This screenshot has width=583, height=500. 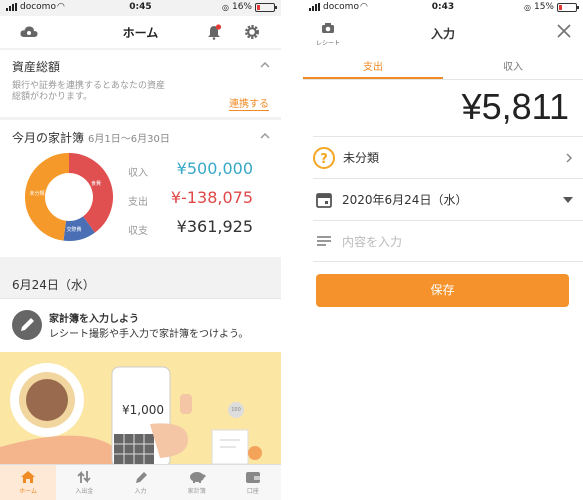 What do you see at coordinates (28, 477) in the screenshot?
I see `home-icon` at bounding box center [28, 477].